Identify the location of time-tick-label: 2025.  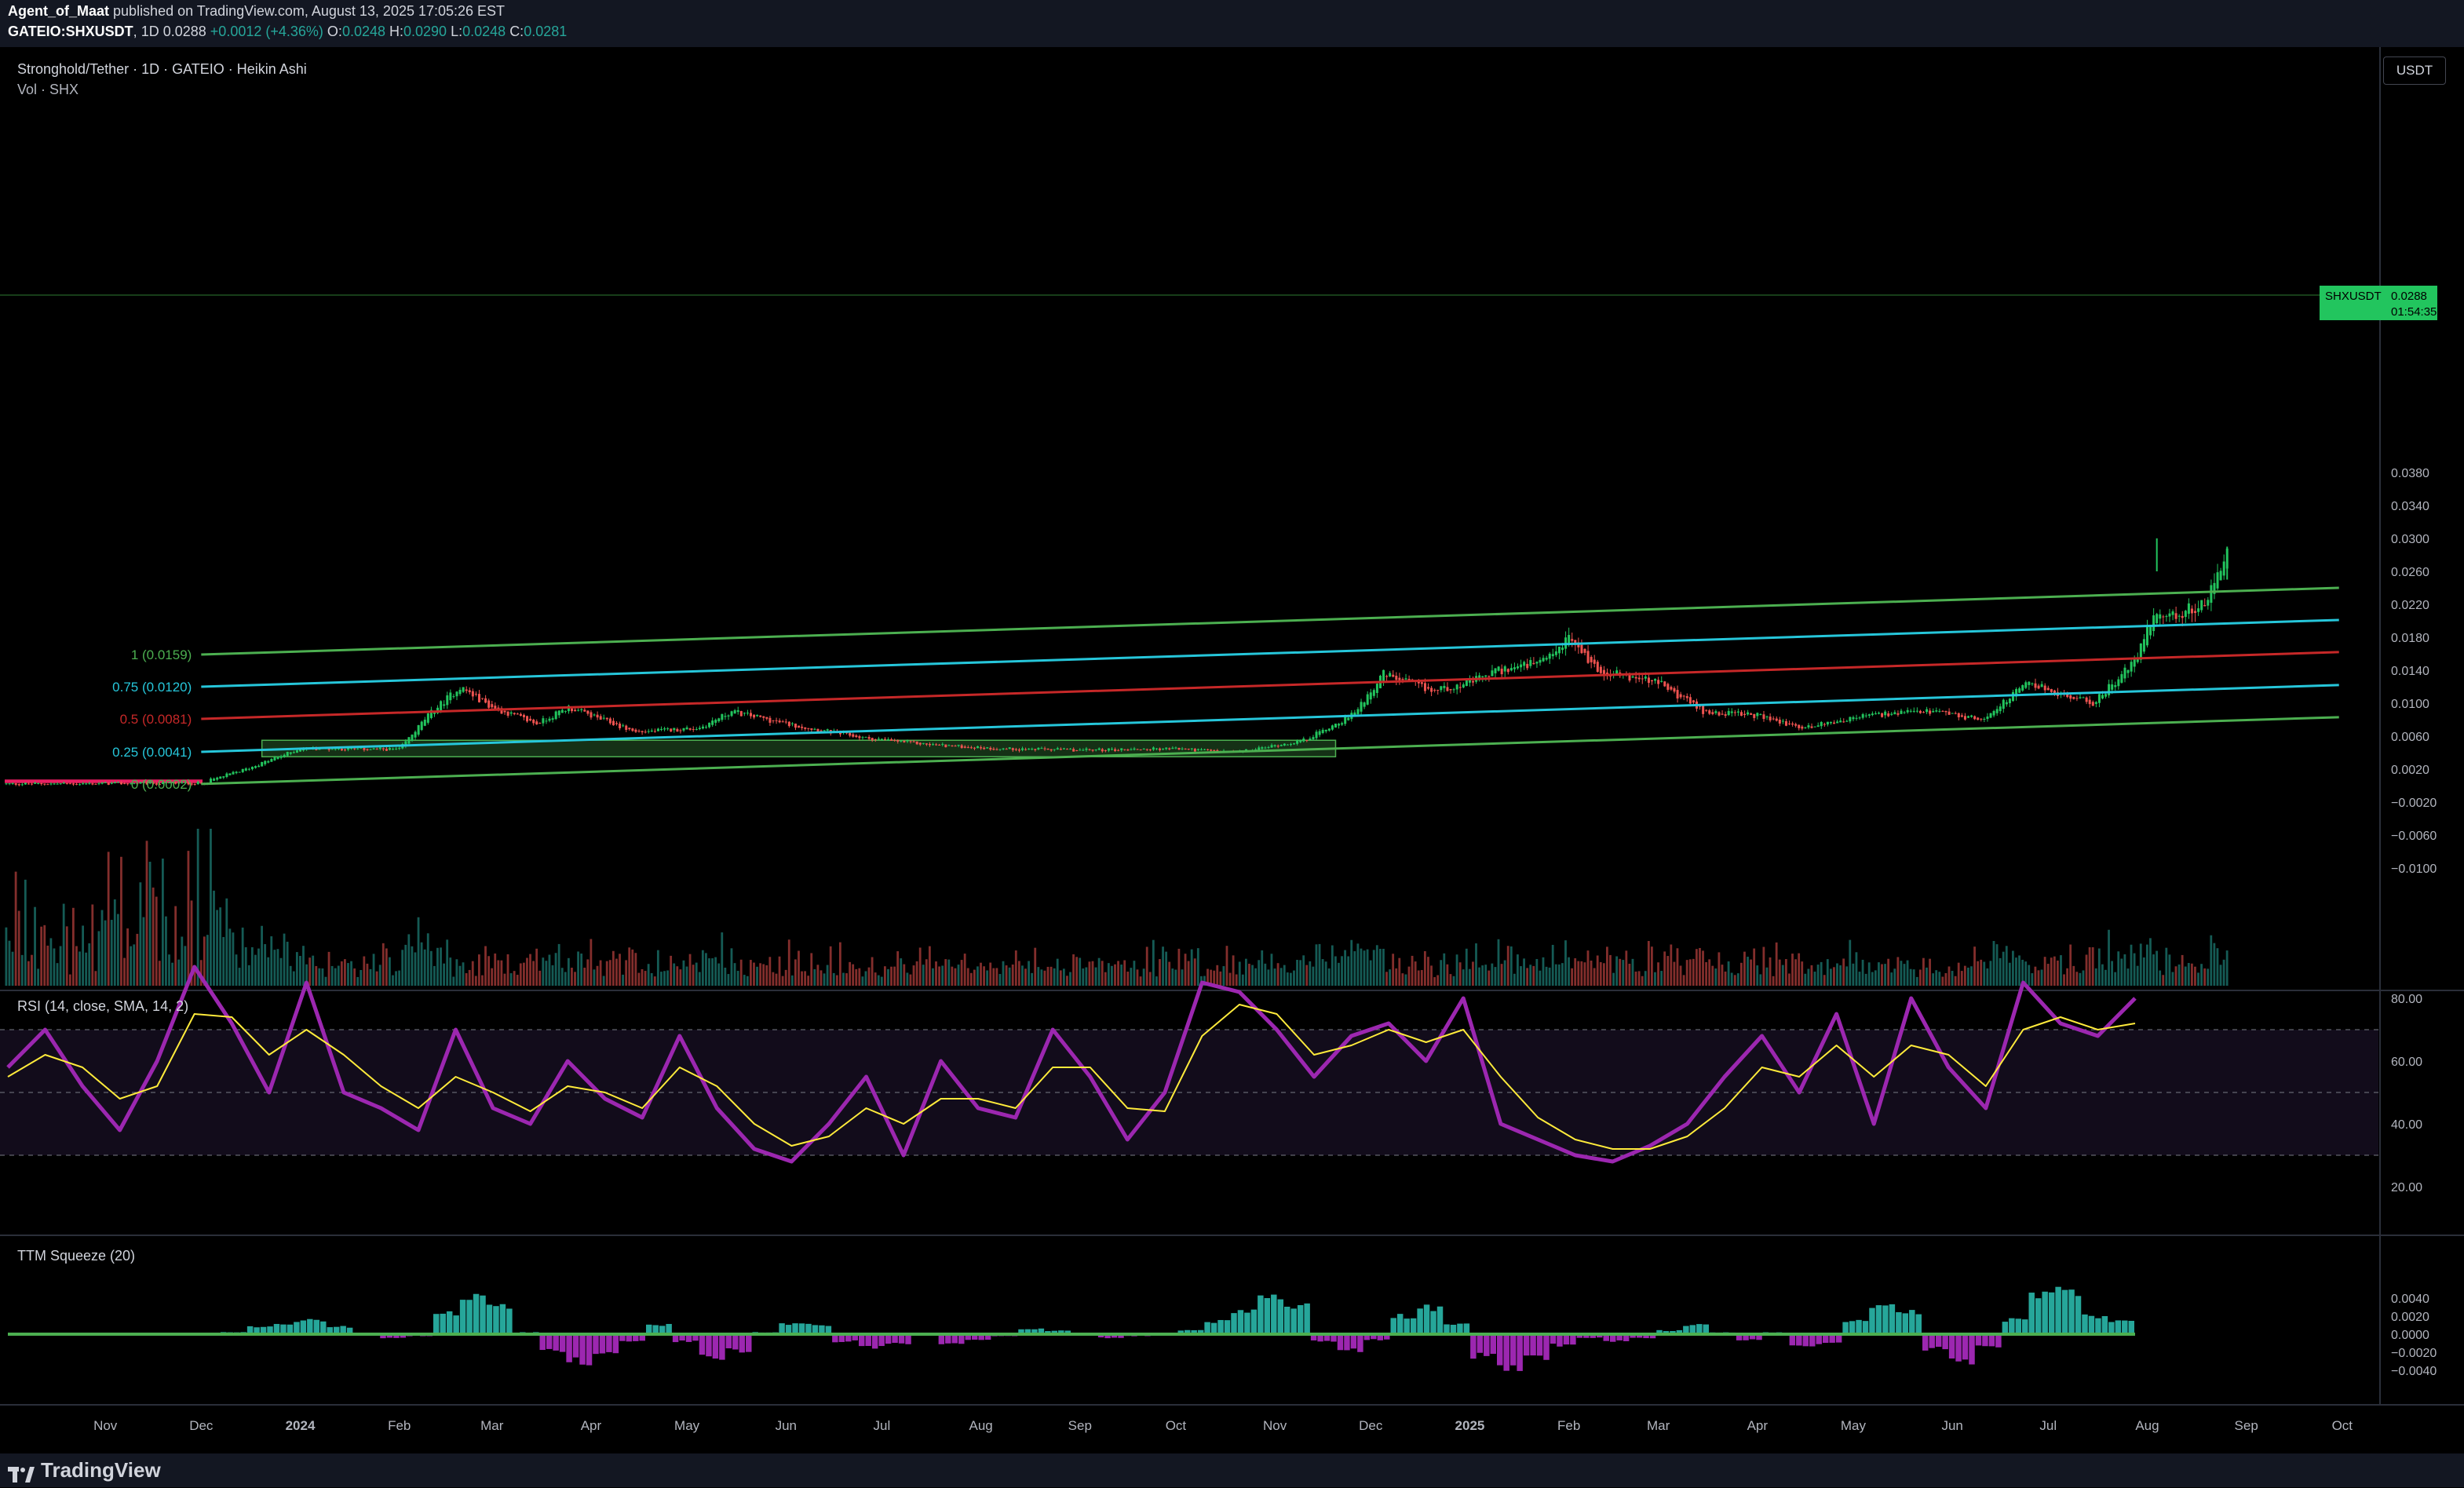
(1470, 1425).